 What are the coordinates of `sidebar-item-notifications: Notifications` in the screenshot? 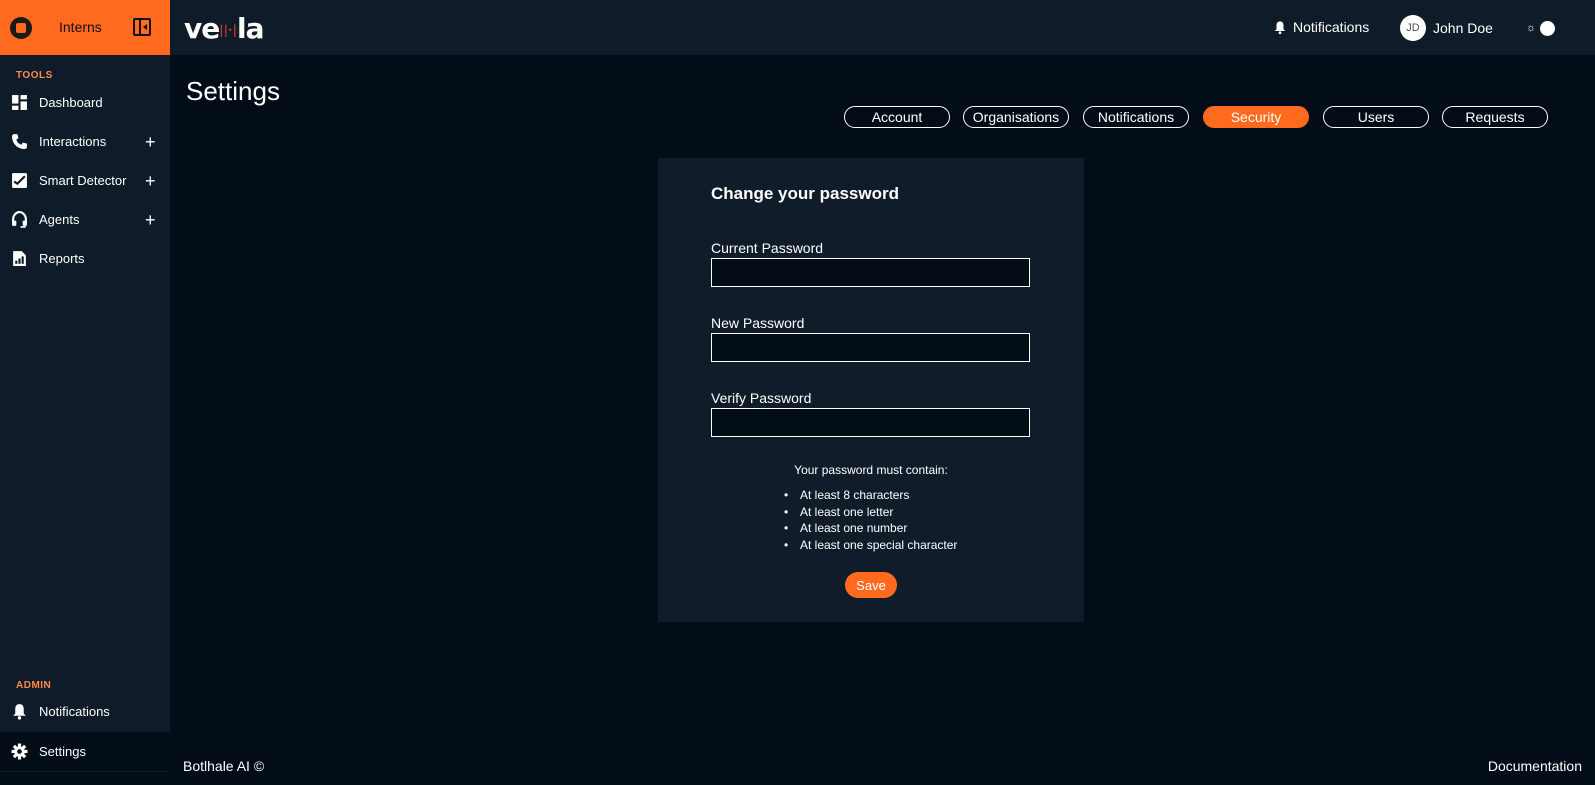 It's located at (85, 711).